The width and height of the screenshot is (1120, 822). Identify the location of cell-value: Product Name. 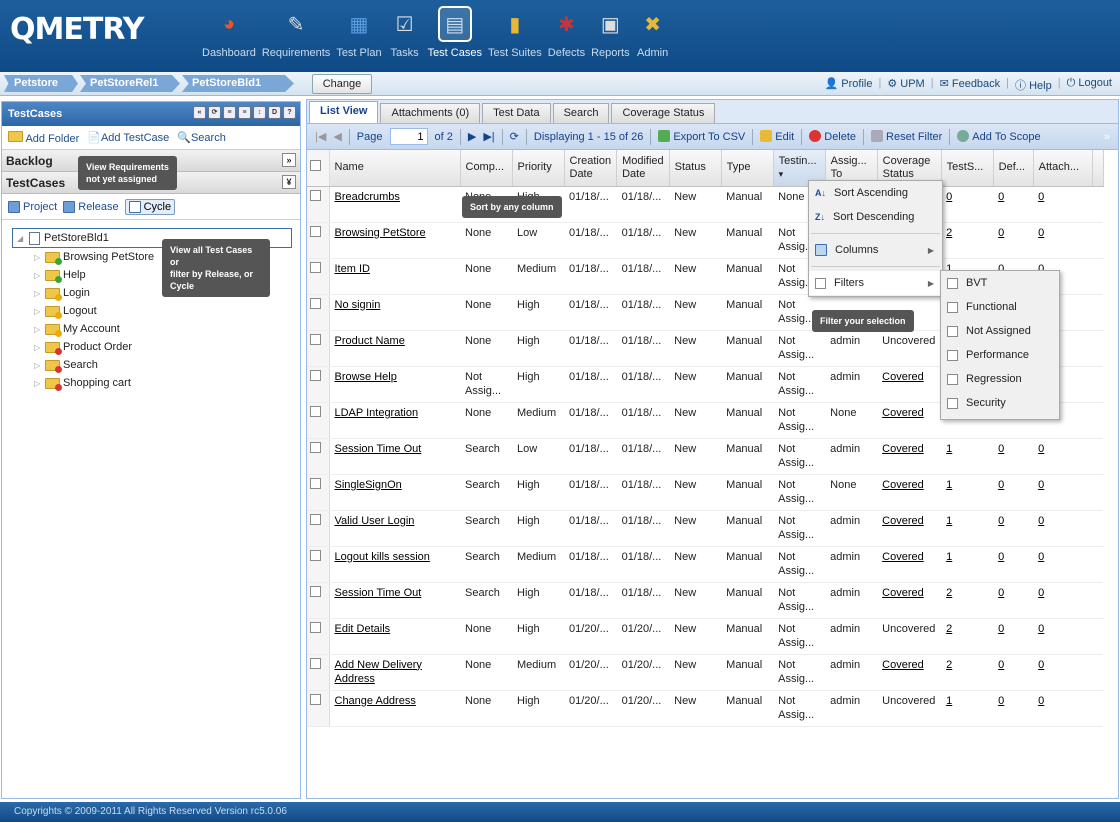
(370, 341).